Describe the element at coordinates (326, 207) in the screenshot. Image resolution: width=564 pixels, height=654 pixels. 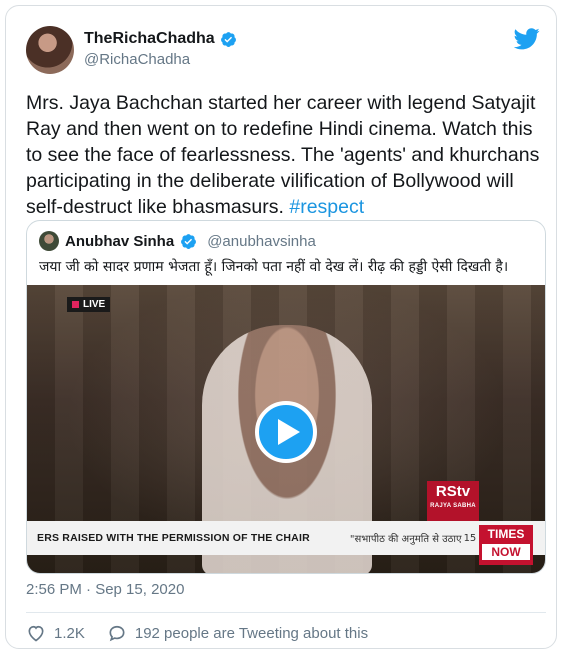
I see `hashtag-link: #respect` at that location.